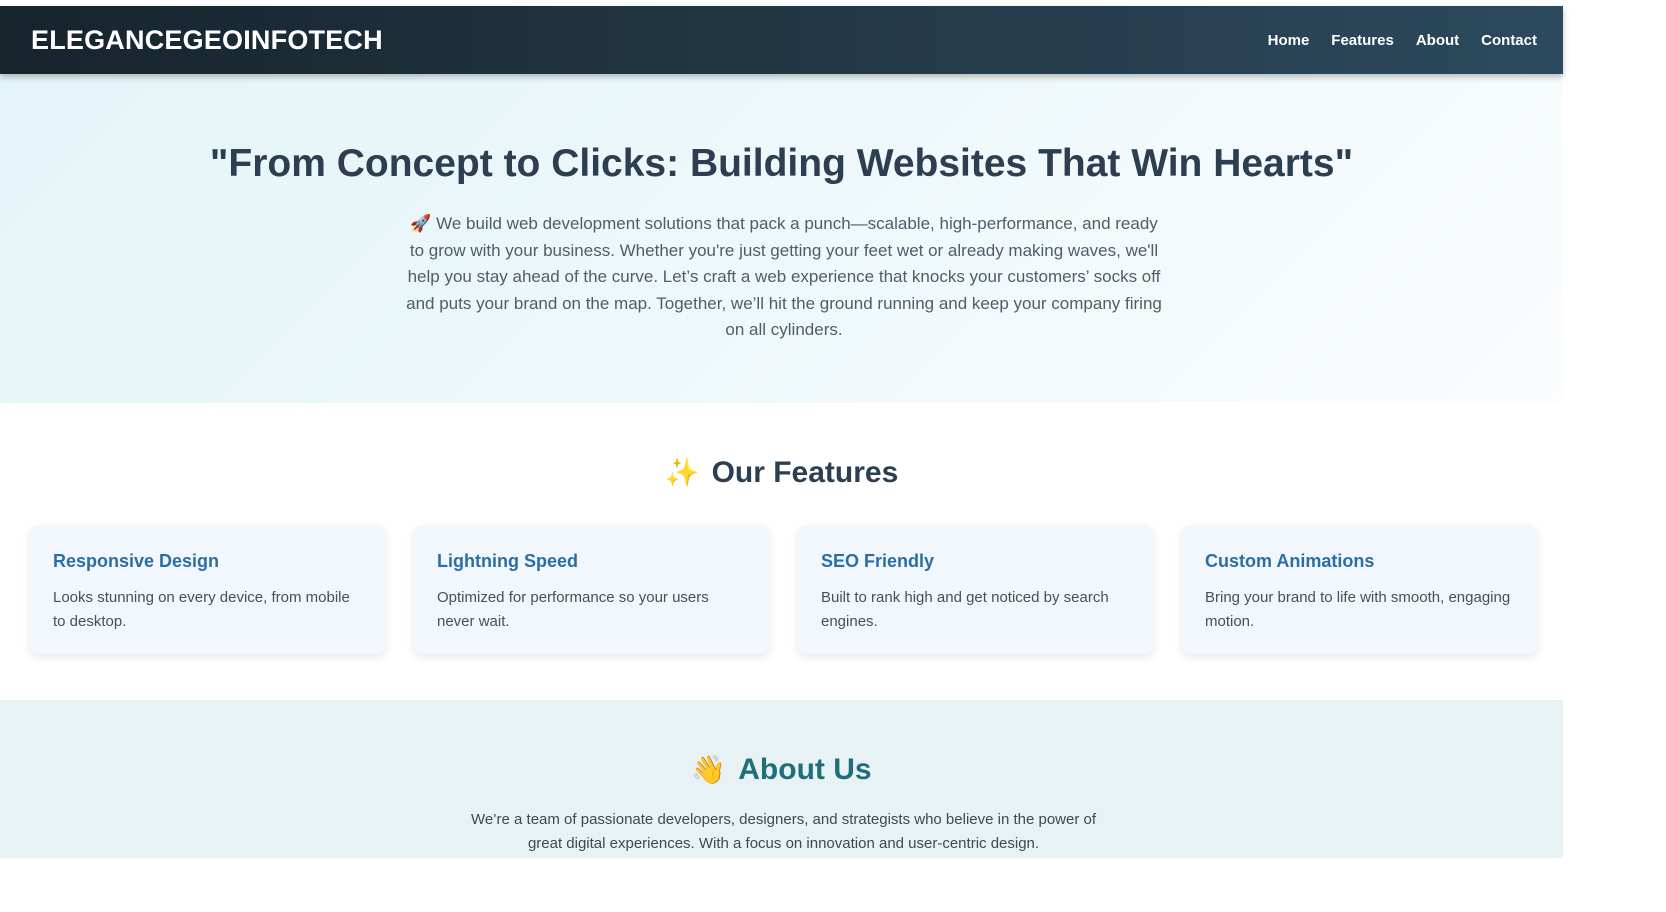 This screenshot has height=912, width=1666. I want to click on about-heading: 👋 About Us, so click(781, 770).